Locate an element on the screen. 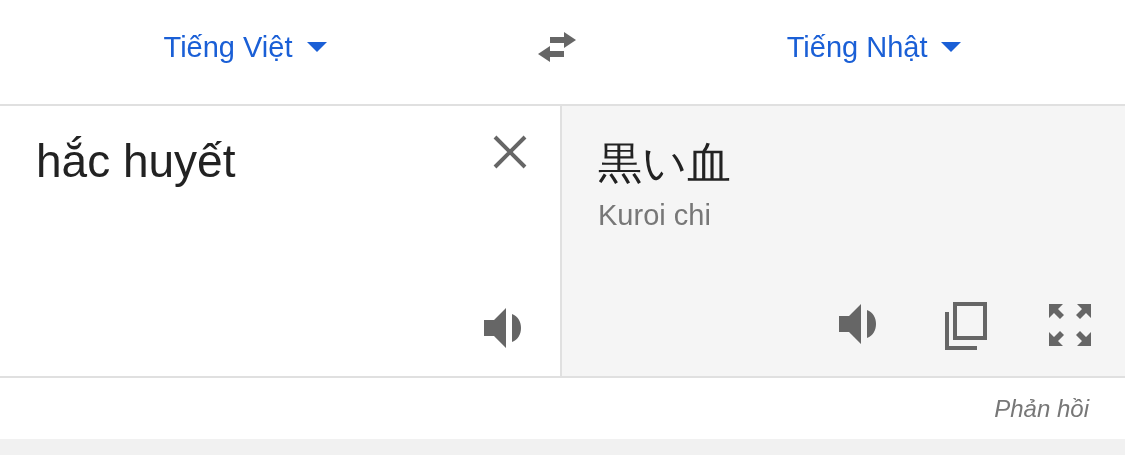  target-language-button: Tiếng Nhật is located at coordinates (874, 47).